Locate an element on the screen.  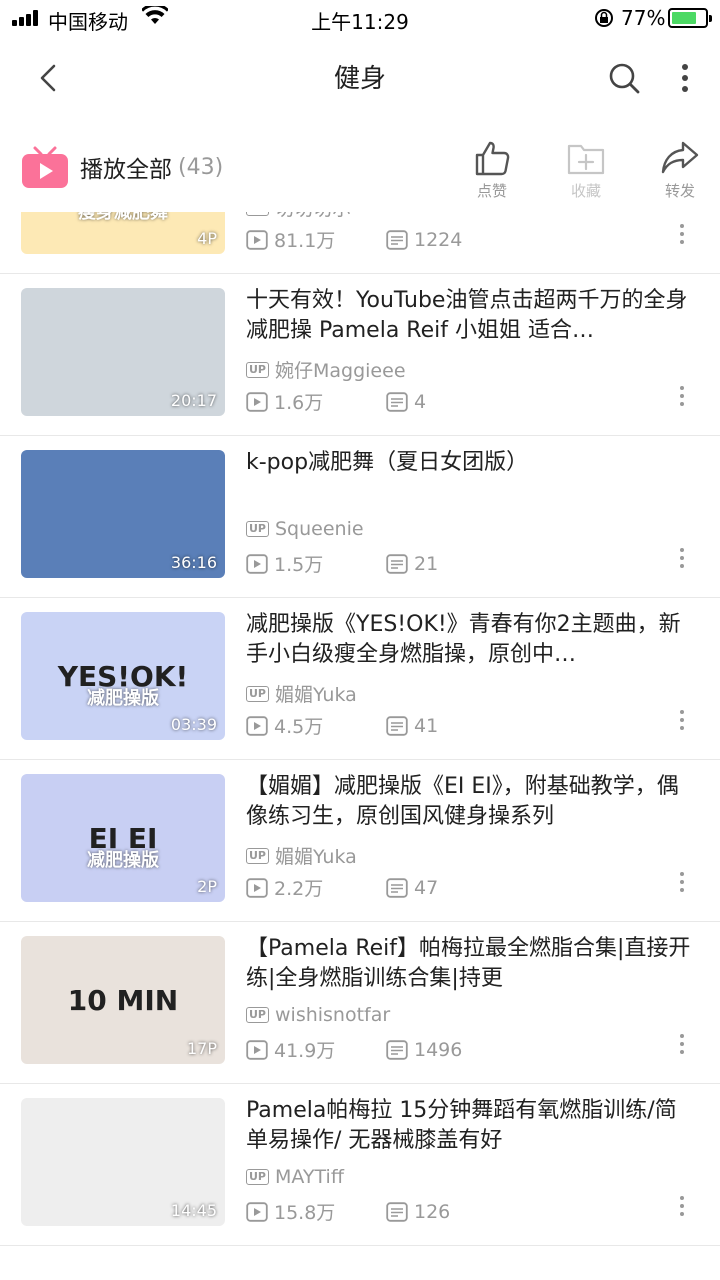
share-button: 转发 is located at coordinates (680, 170).